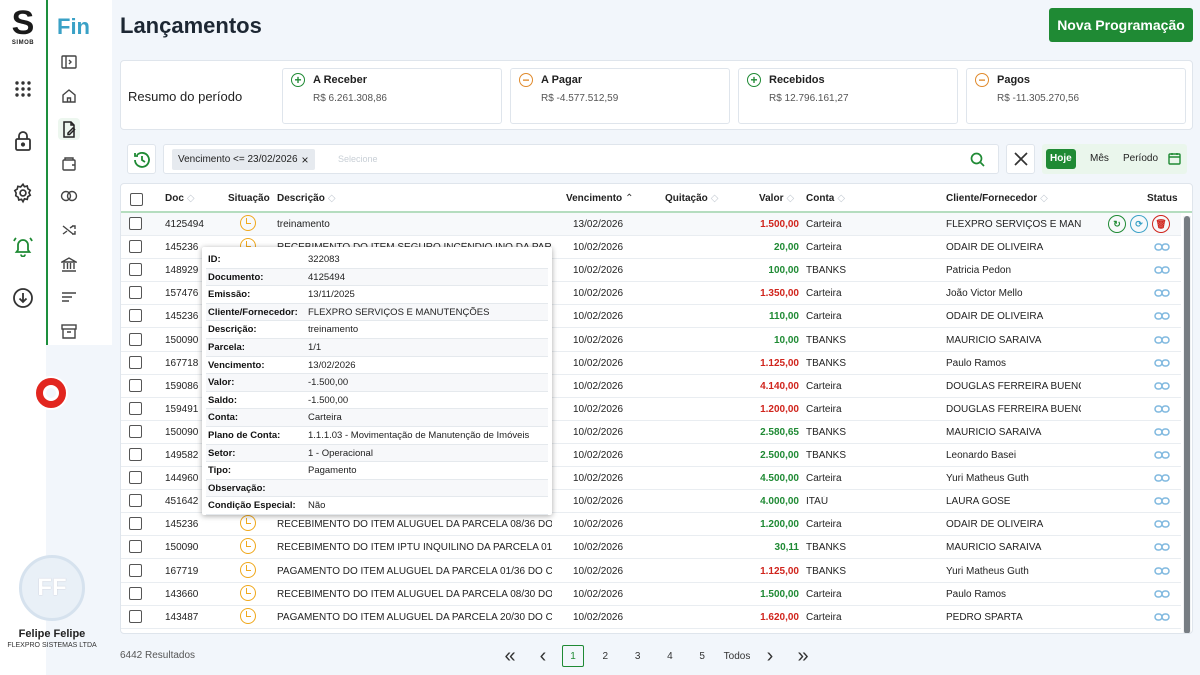 This screenshot has width=1200, height=675. What do you see at coordinates (23, 141) in the screenshot?
I see `lock-icon` at bounding box center [23, 141].